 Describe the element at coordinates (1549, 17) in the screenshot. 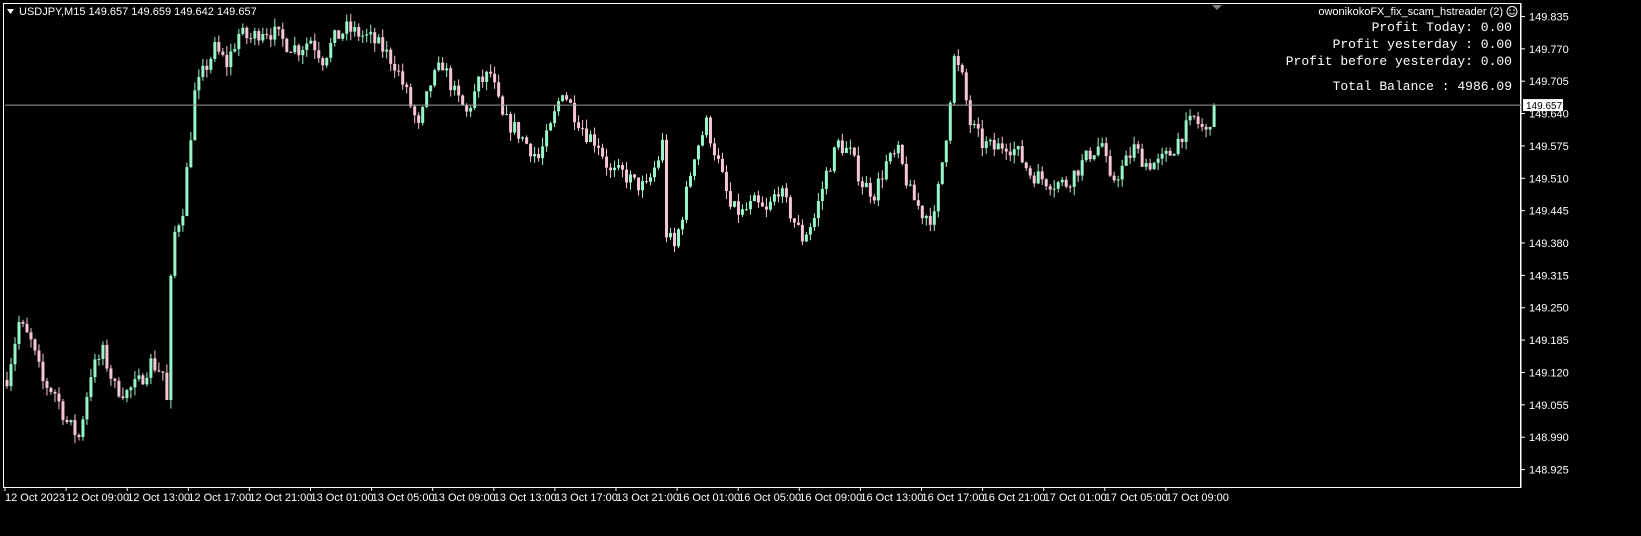

I see `price-tick-label: 149.835` at that location.